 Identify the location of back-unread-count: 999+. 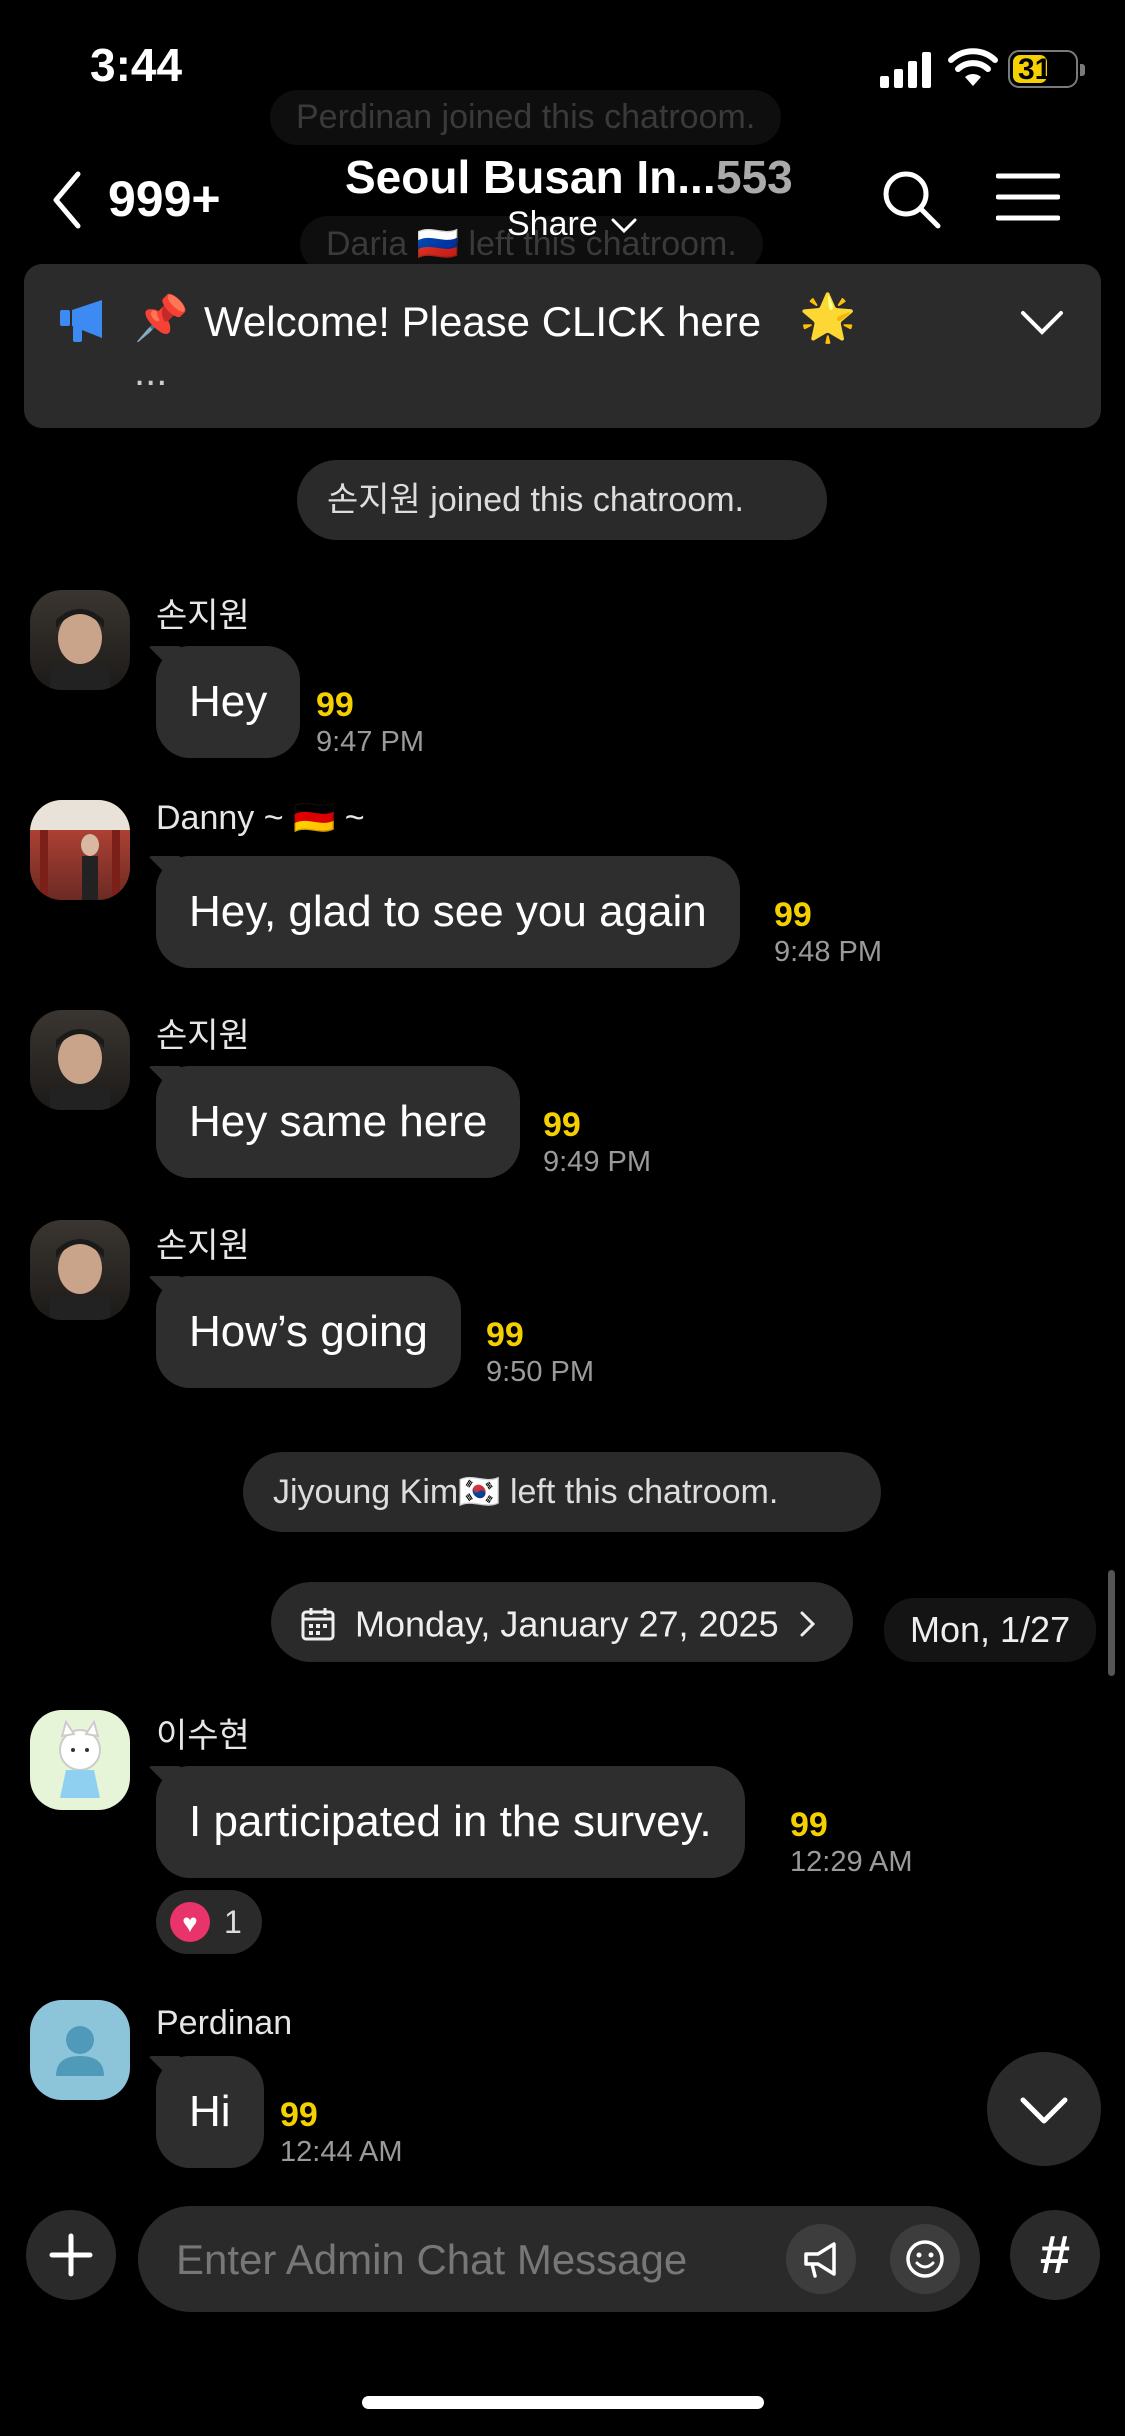
(164, 199).